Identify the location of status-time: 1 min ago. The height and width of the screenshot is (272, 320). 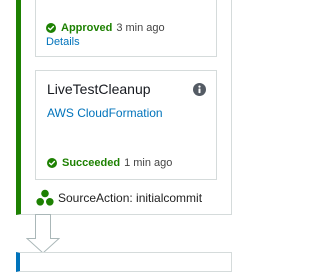
(148, 163).